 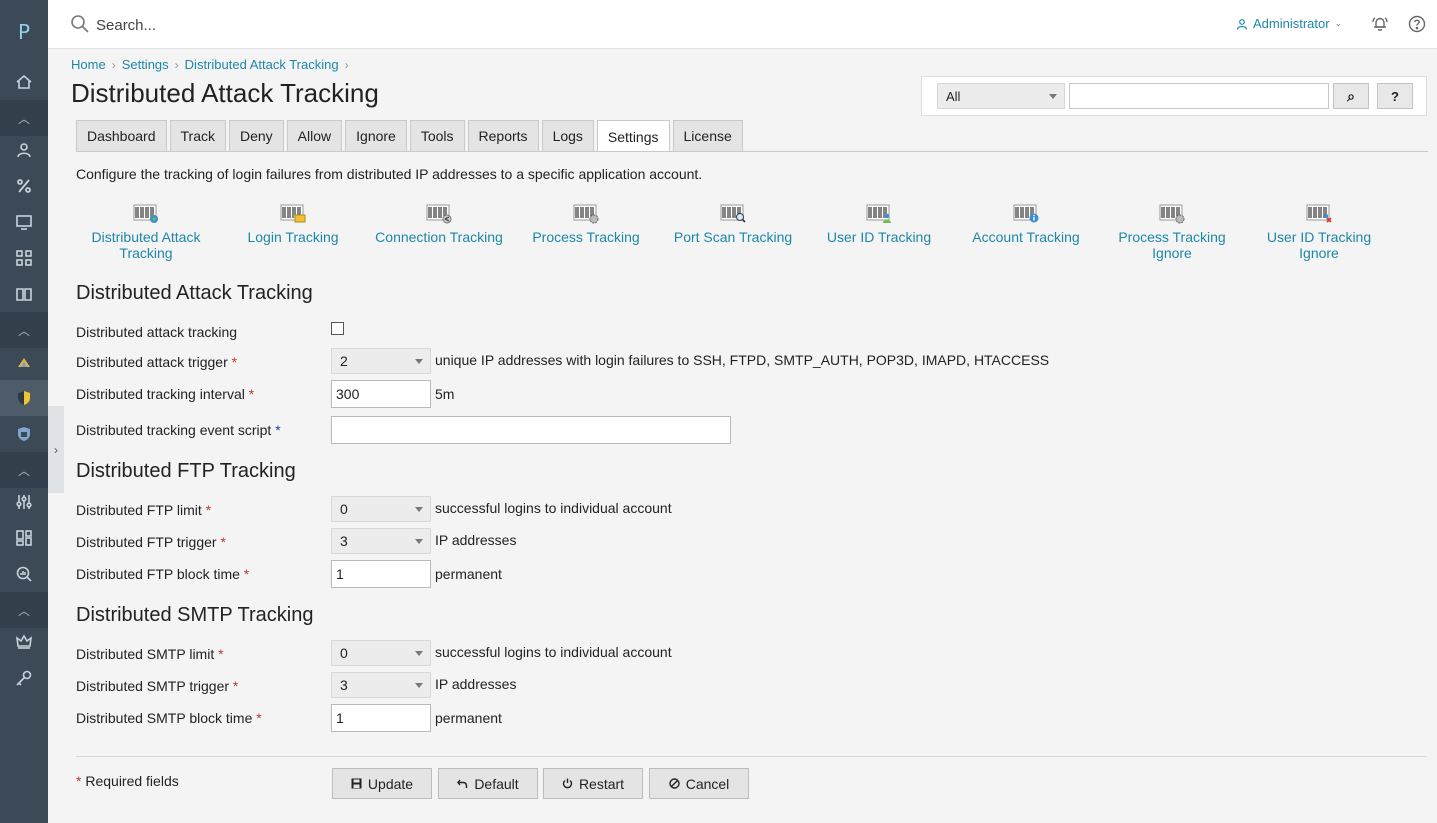 What do you see at coordinates (1417, 24) in the screenshot?
I see `help-icon` at bounding box center [1417, 24].